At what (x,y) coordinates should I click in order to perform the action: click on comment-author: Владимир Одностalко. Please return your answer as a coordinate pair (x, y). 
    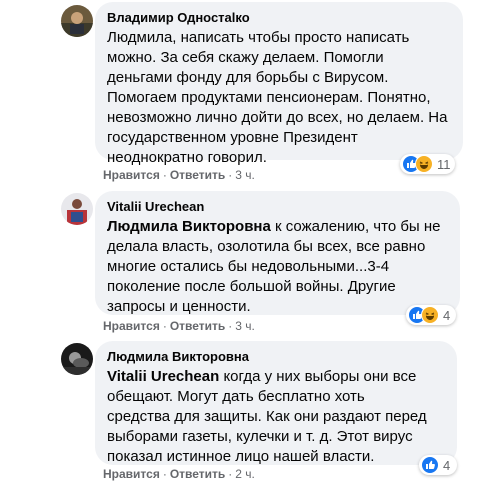
    Looking at the image, I should click on (279, 18).